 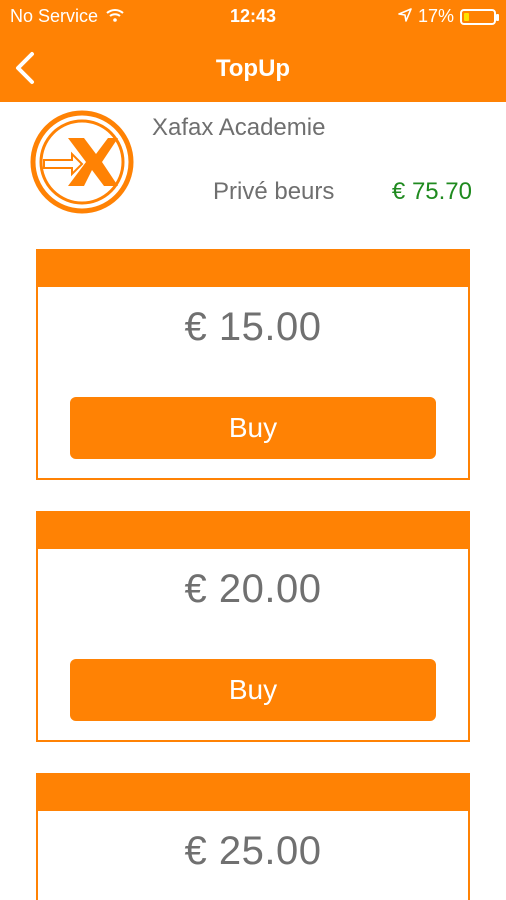 I want to click on package-amount: € 20.00, so click(x=253, y=589).